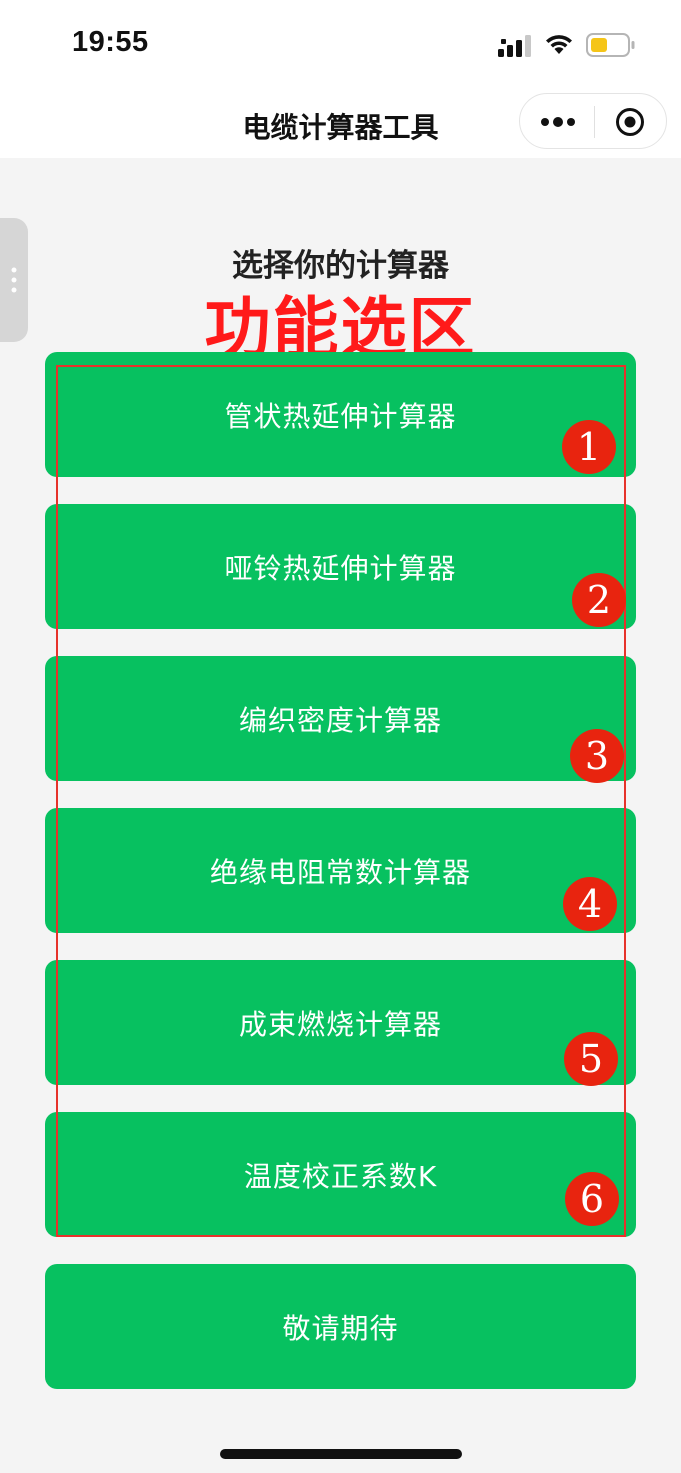  What do you see at coordinates (592, 1199) in the screenshot?
I see `annotation-badge: 6` at bounding box center [592, 1199].